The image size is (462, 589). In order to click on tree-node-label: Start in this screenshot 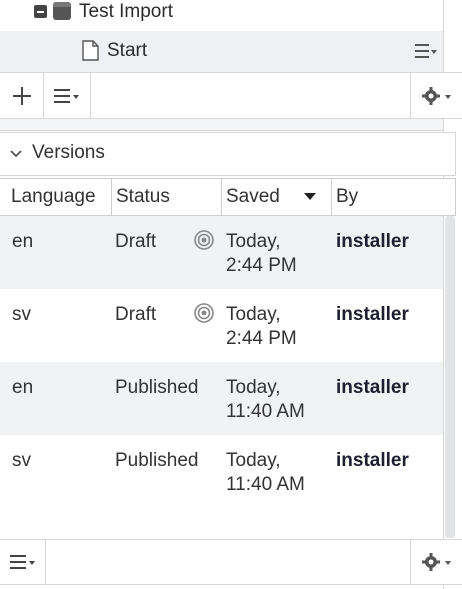, I will do `click(127, 50)`.